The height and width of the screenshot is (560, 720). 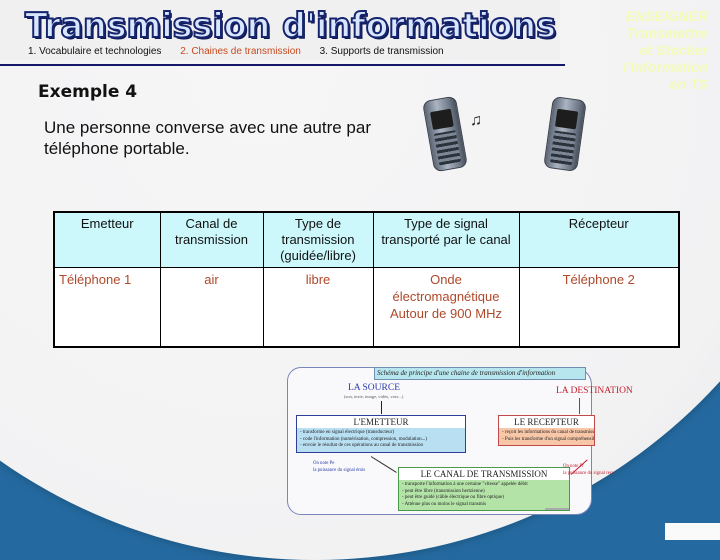 What do you see at coordinates (382, 51) in the screenshot?
I see `nav-item-supports: 3. Supports de transmission` at bounding box center [382, 51].